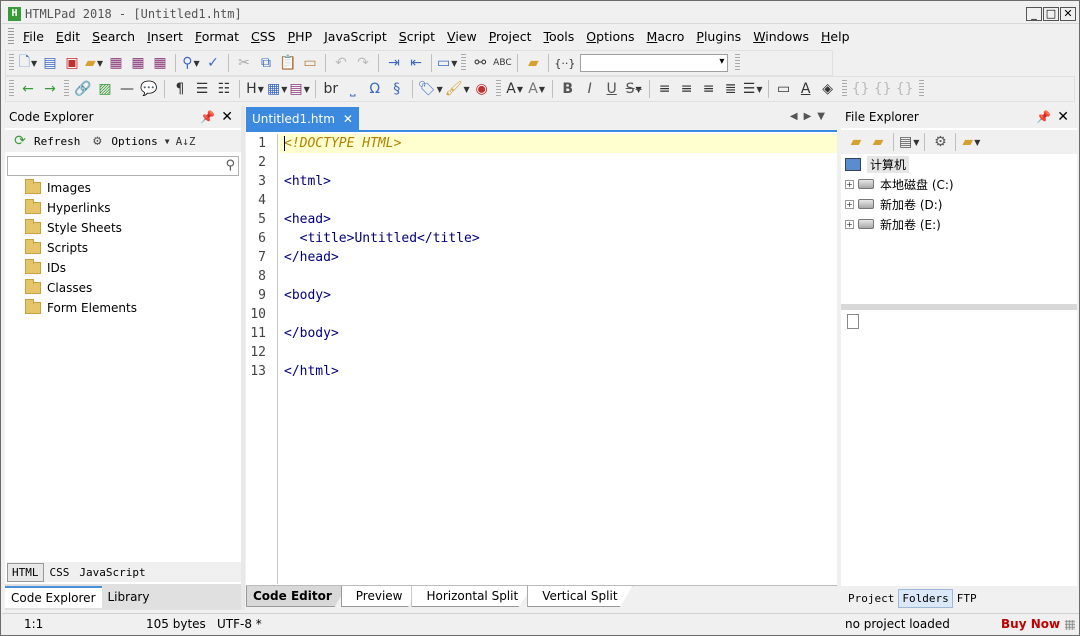 The image size is (1080, 636). I want to click on new-pdf-icon: ▣, so click(72, 63).